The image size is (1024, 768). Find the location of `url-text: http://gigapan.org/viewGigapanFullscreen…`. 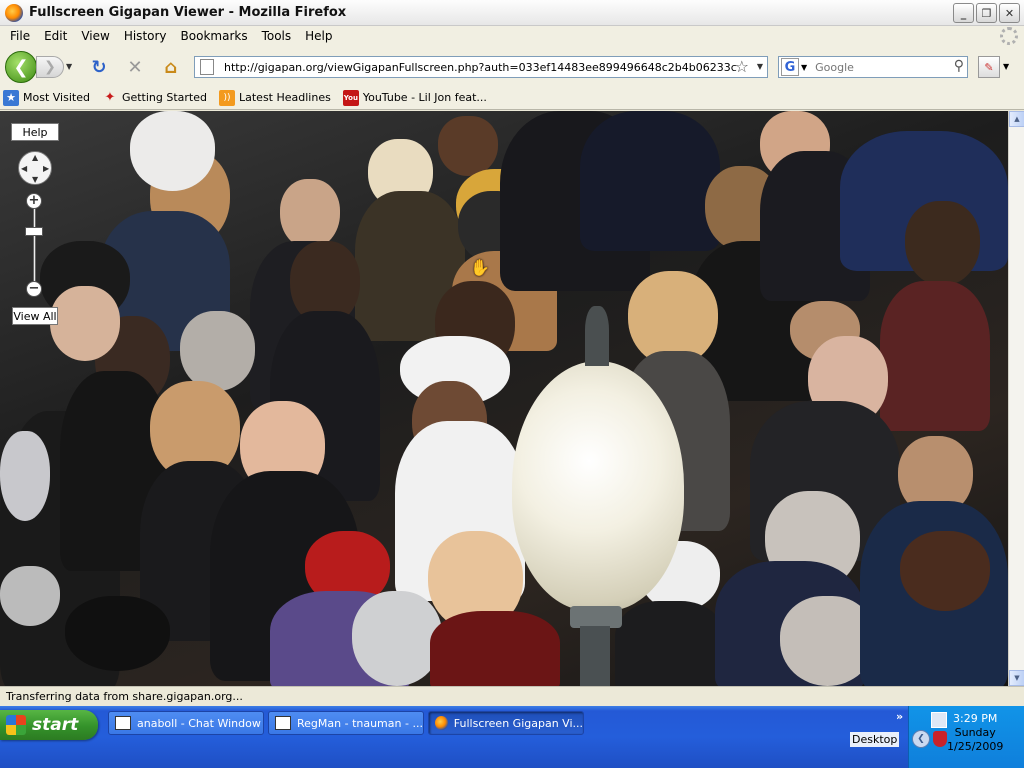

url-text: http://gigapan.org/viewGigapanFullscreen… is located at coordinates (480, 67).